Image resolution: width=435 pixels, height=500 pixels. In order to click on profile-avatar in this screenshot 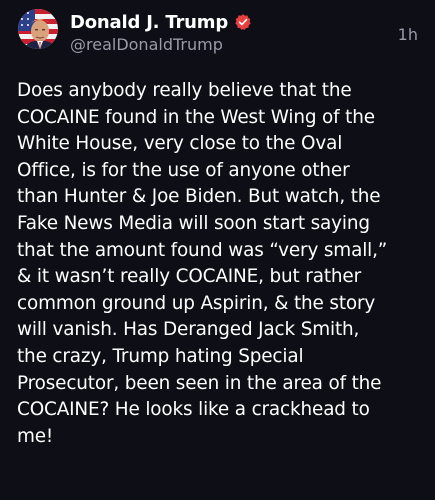, I will do `click(38, 29)`.